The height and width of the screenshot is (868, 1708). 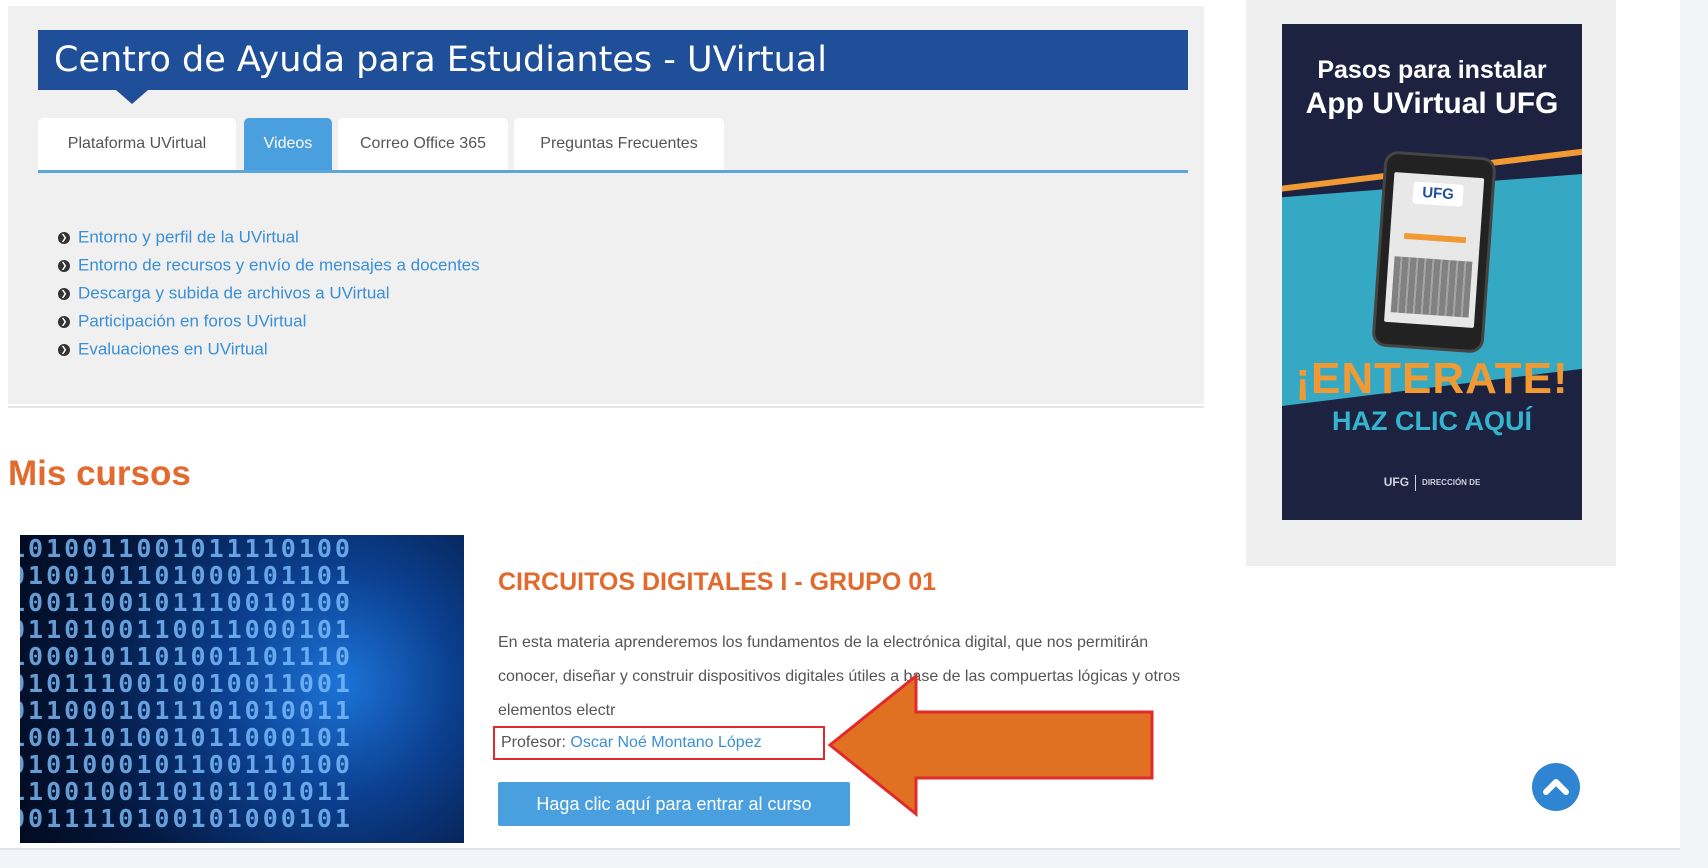 I want to click on banner-heading-line1: Pasos para instalar, so click(x=1432, y=70).